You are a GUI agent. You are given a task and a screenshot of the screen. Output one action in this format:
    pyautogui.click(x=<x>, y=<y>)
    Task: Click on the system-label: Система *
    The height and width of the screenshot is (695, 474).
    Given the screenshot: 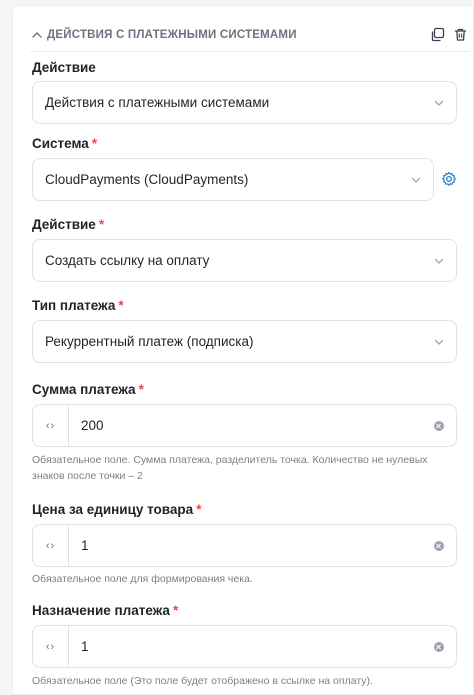 What is the action you would take?
    pyautogui.click(x=65, y=143)
    